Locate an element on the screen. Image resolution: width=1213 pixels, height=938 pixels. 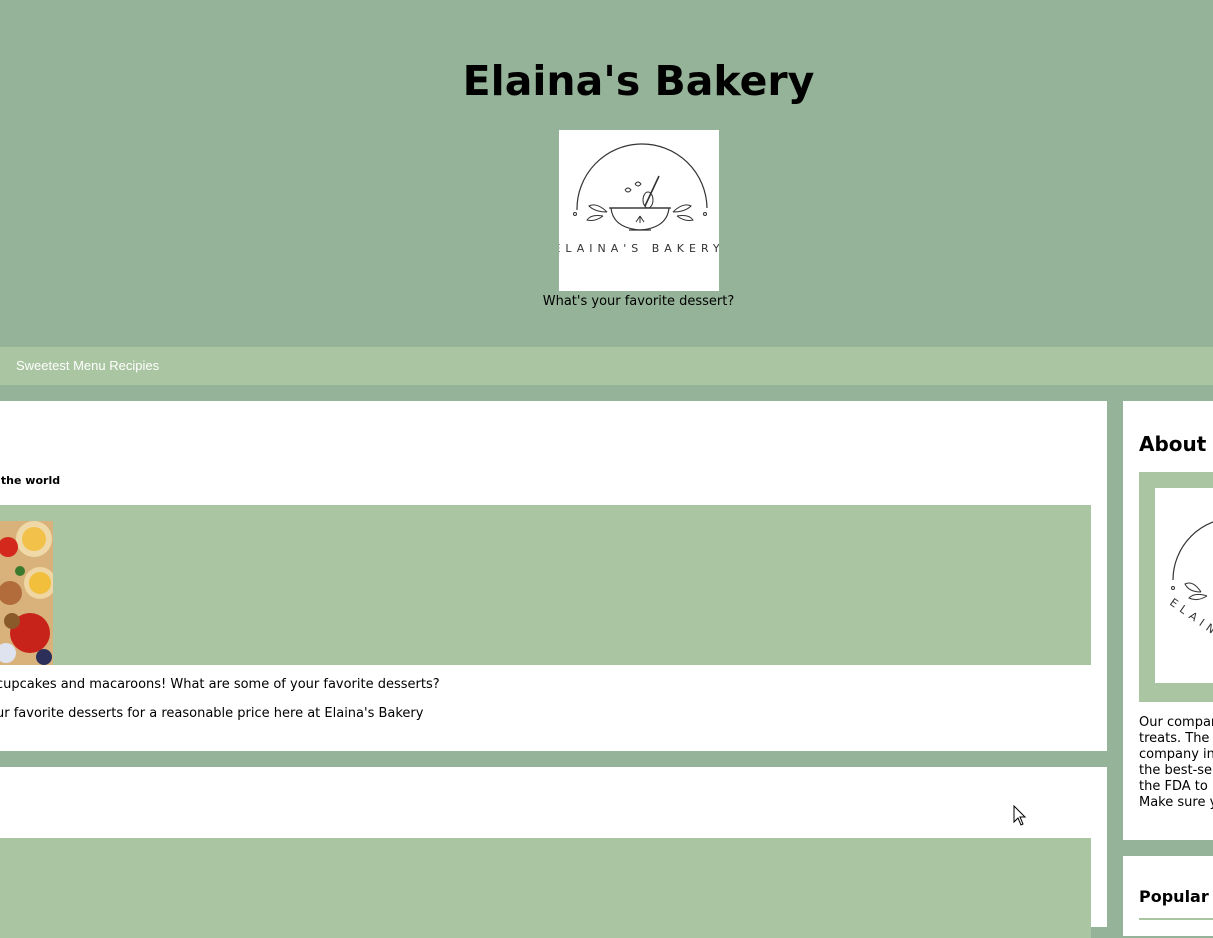
about-line: Our compar is located at coordinates (1176, 722).